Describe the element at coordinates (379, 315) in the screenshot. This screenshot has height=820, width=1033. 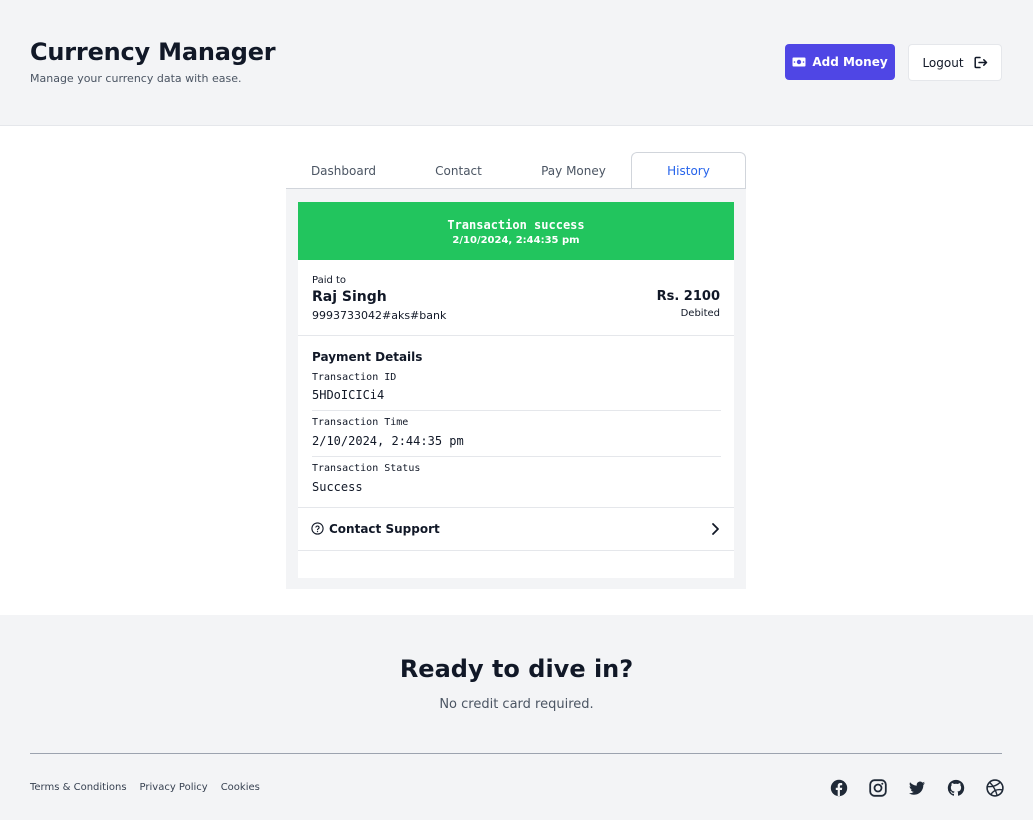
I see `payee-upi-id: 9993733042#aks#bank` at that location.